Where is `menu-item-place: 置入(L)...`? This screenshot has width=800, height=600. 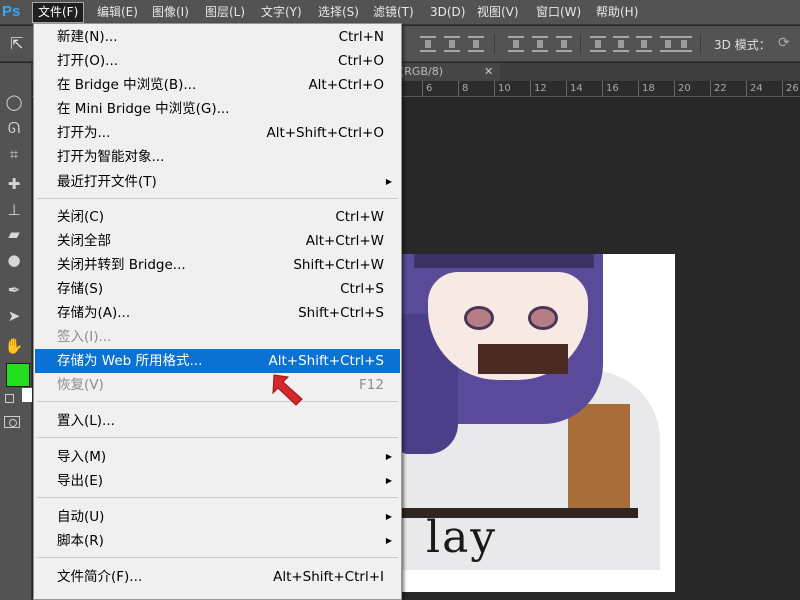 menu-item-place: 置入(L)... is located at coordinates (217, 421).